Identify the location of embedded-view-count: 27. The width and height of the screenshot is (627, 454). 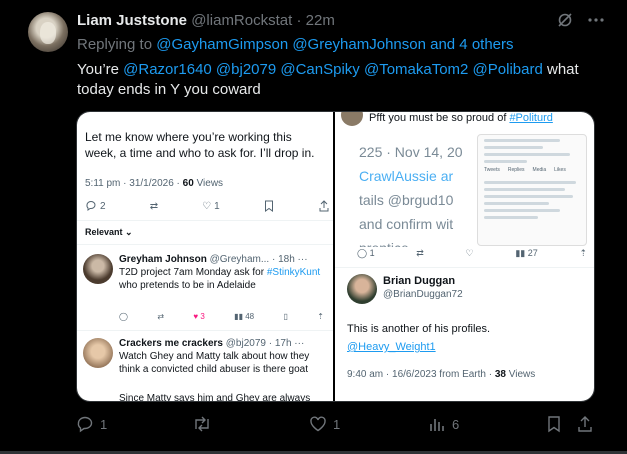
(532, 253).